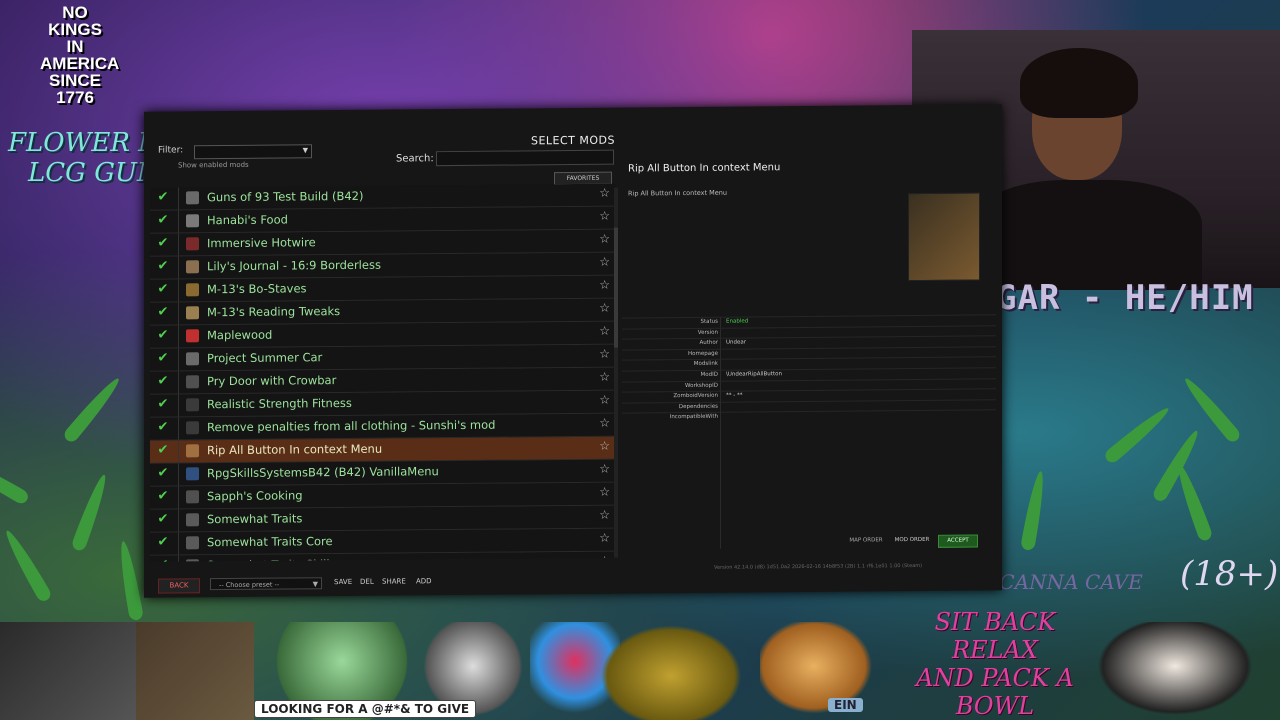 Image resolution: width=1280 pixels, height=720 pixels. Describe the element at coordinates (271, 559) in the screenshot. I see `mod-name: Somewhat Traits Skills` at that location.